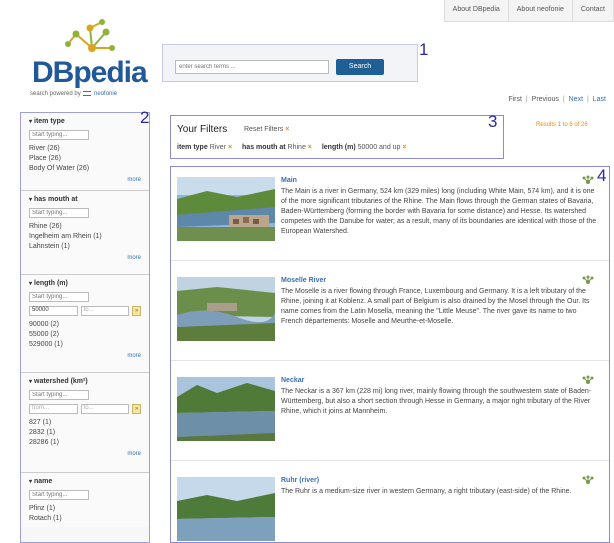 This screenshot has width=614, height=543. Describe the element at coordinates (379, 147) in the screenshot. I see `filter-value: 50000 and up` at that location.